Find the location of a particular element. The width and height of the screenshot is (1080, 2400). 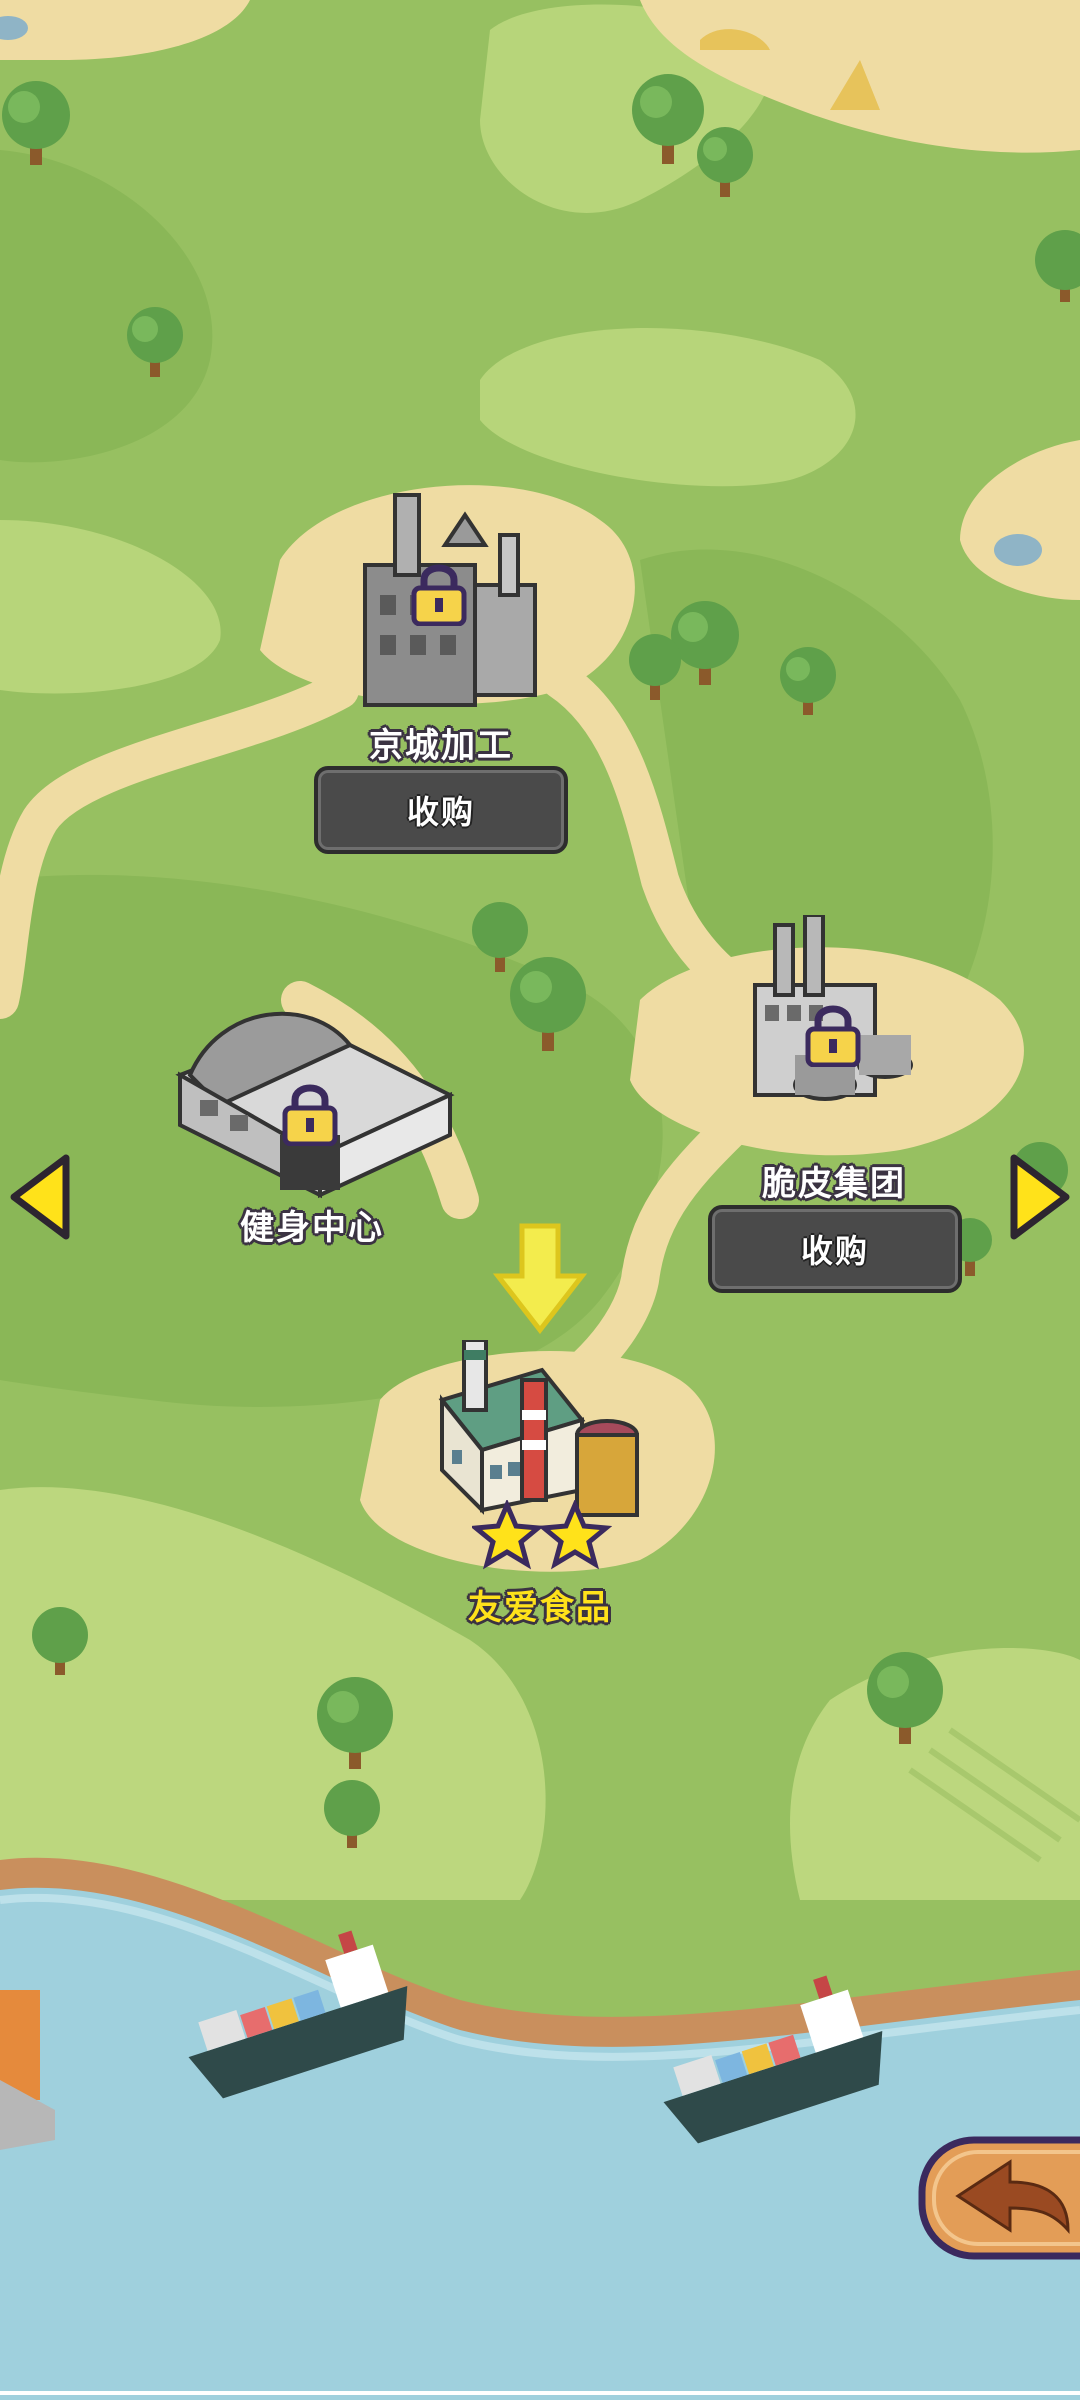

rating-stars is located at coordinates (542, 1535).